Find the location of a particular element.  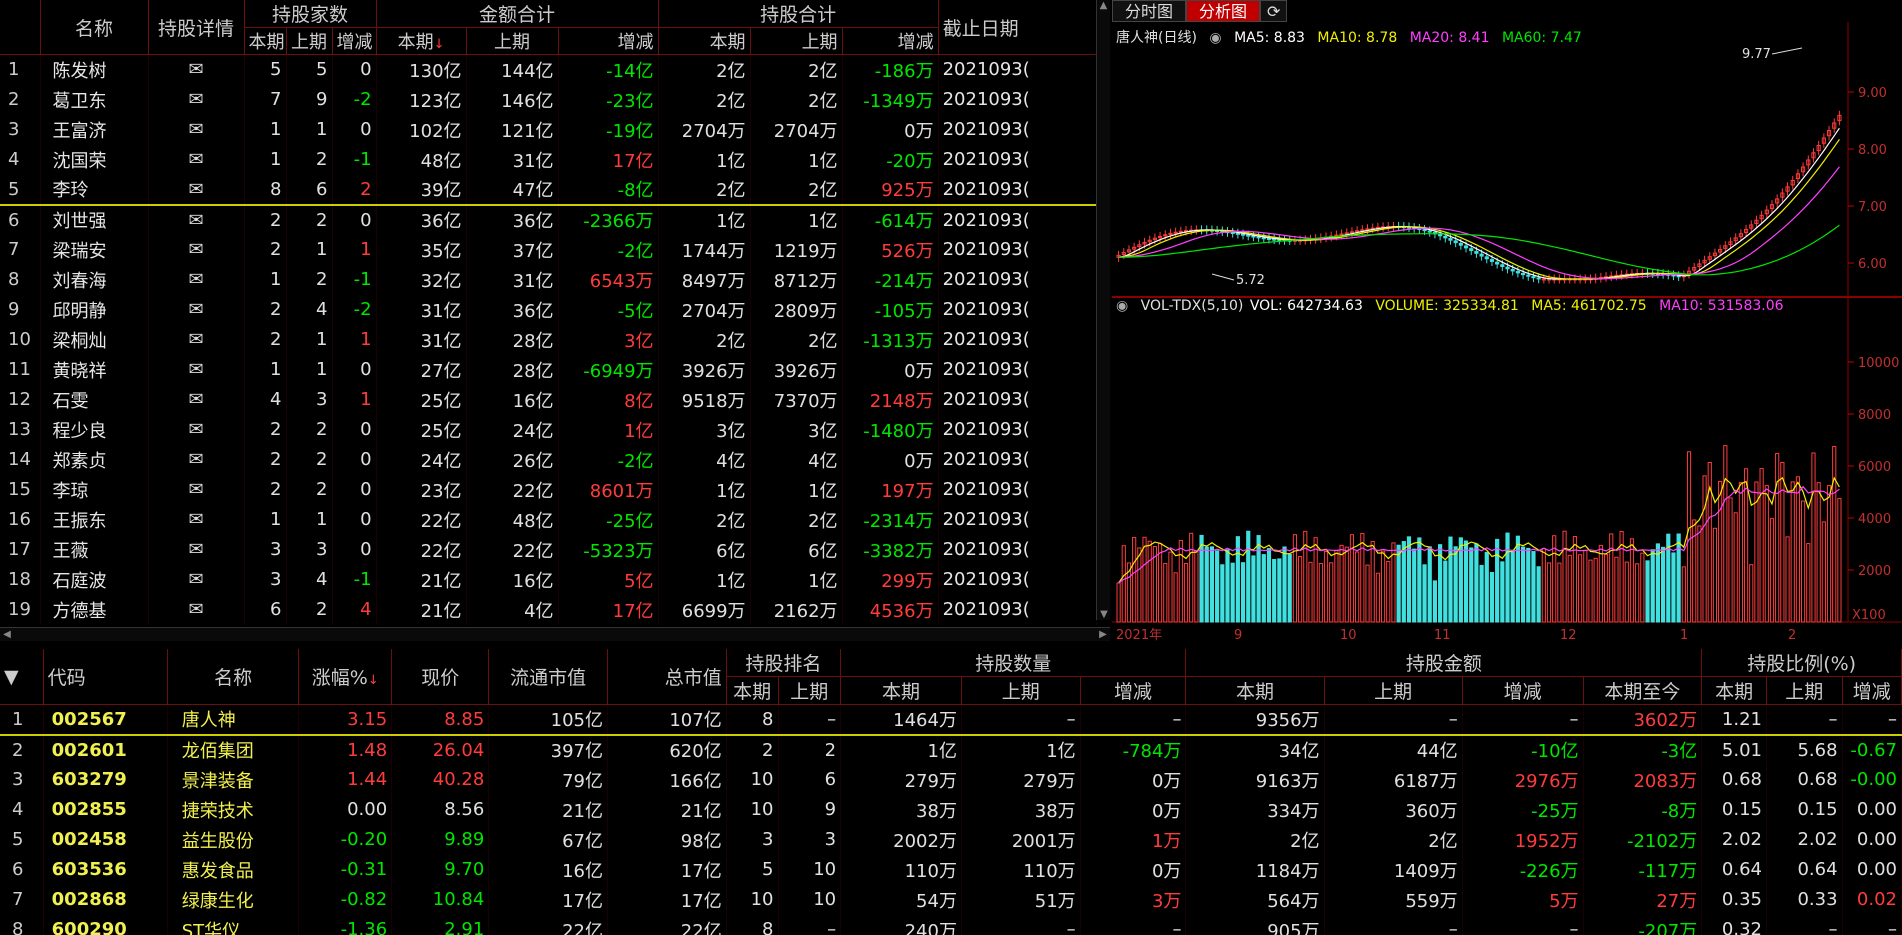

volume-bar is located at coordinates (1258, 579).